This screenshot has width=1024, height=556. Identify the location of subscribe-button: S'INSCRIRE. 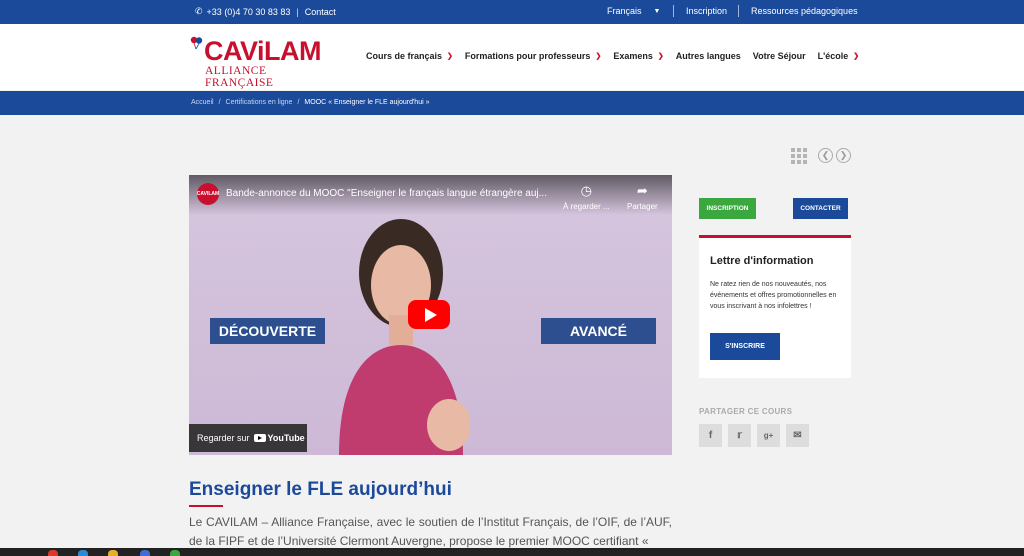
(745, 346).